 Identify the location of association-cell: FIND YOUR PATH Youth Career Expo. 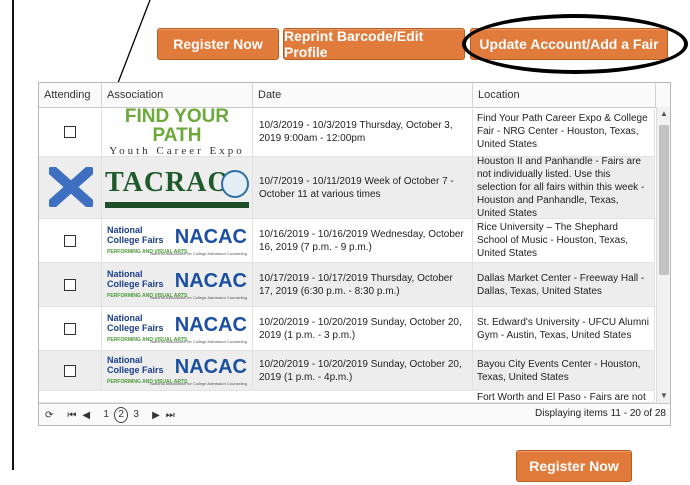
(177, 132).